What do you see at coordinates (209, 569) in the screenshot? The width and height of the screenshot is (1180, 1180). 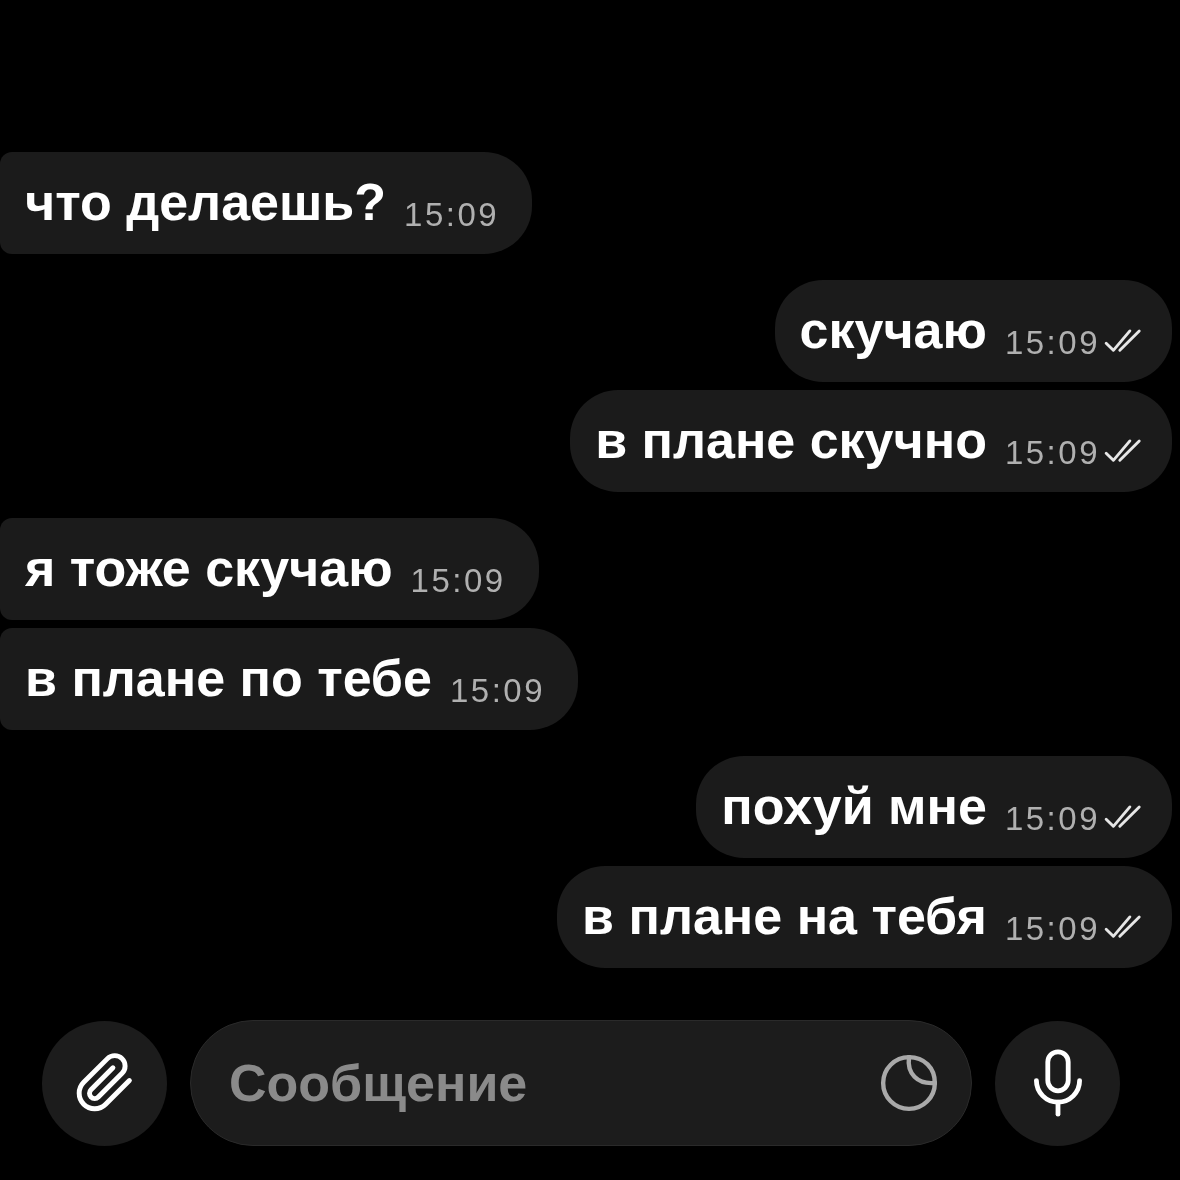 I see `message-text: я тоже скучаю` at bounding box center [209, 569].